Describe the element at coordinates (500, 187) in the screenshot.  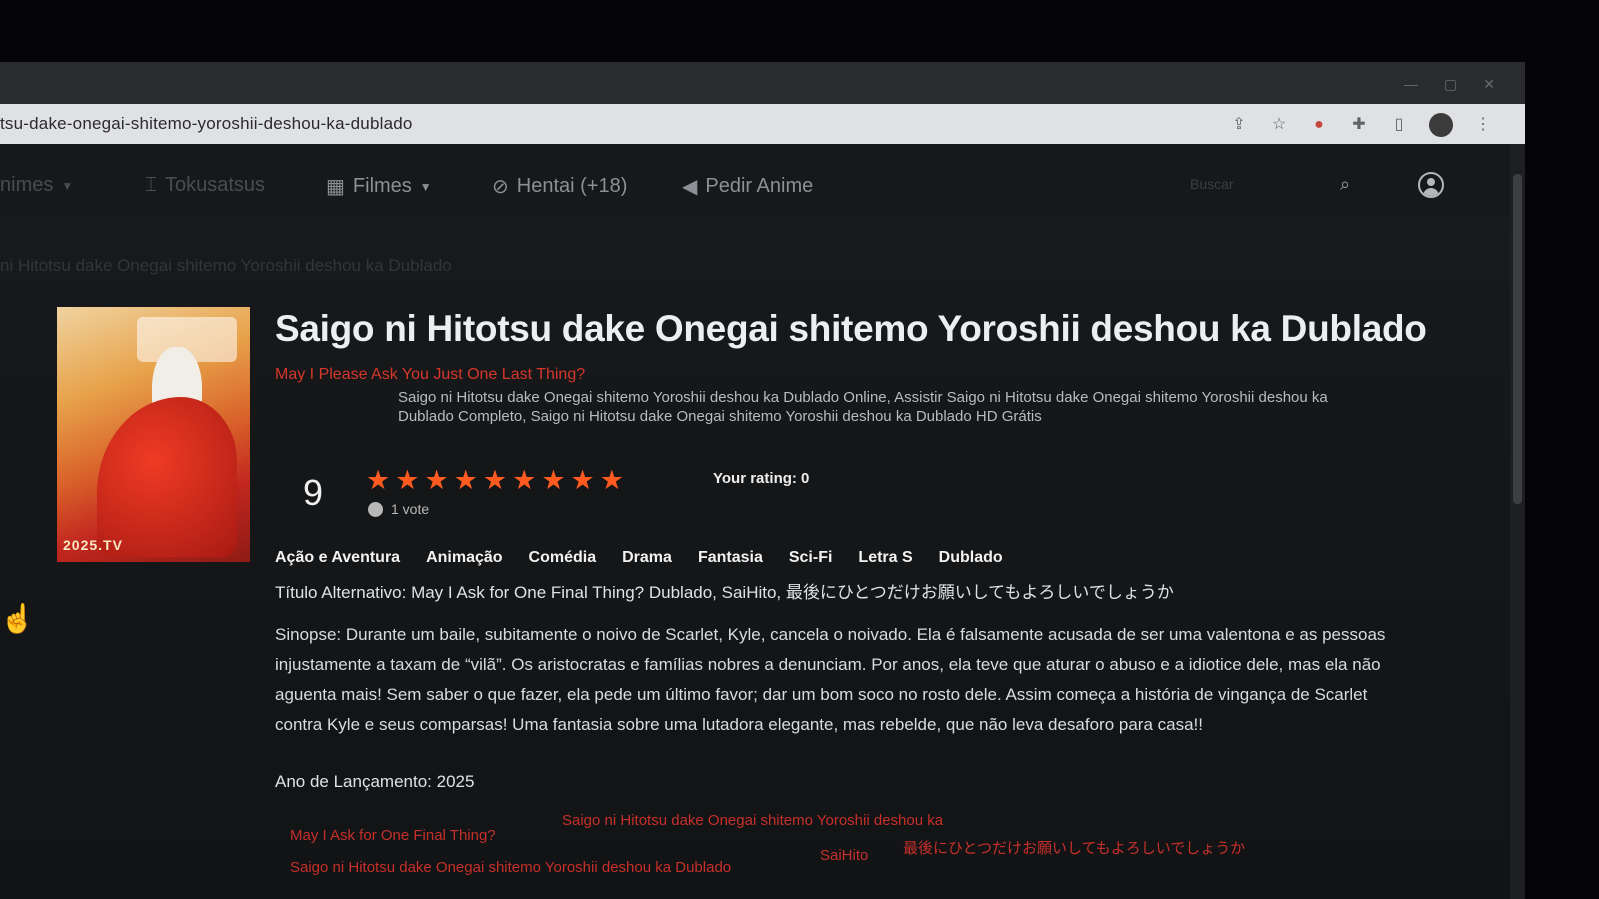
I see `no-entry-icon: ⊘` at that location.